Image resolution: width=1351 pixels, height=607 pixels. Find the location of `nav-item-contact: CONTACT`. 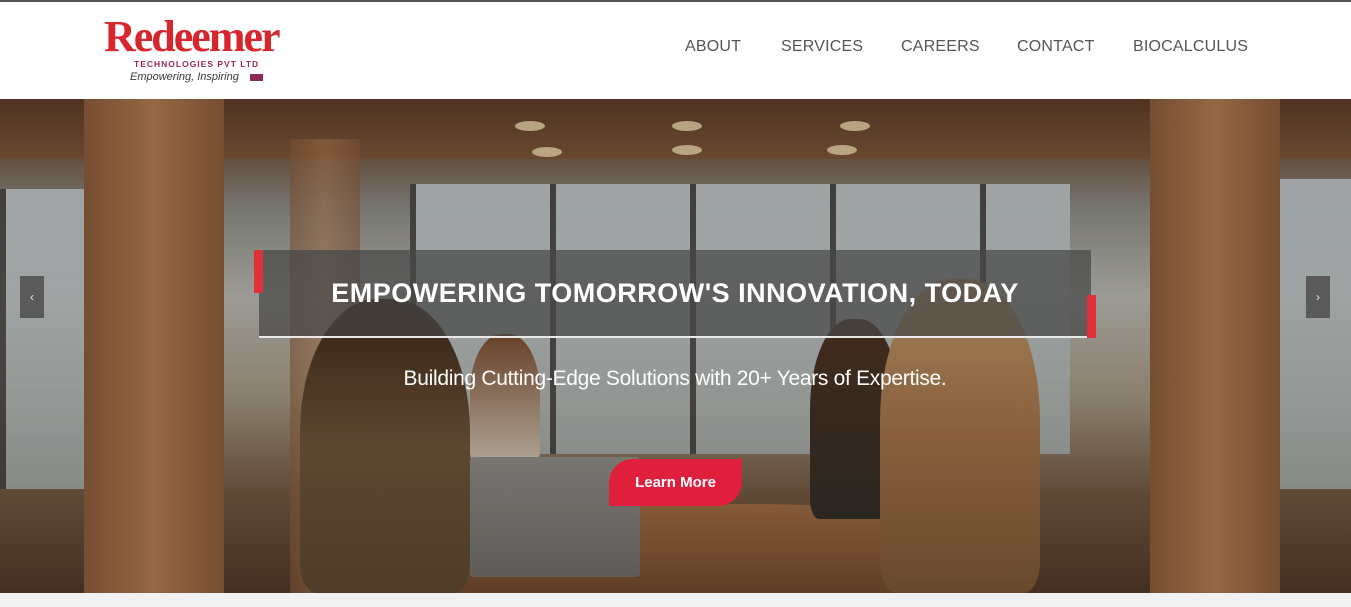

nav-item-contact: CONTACT is located at coordinates (1056, 47).